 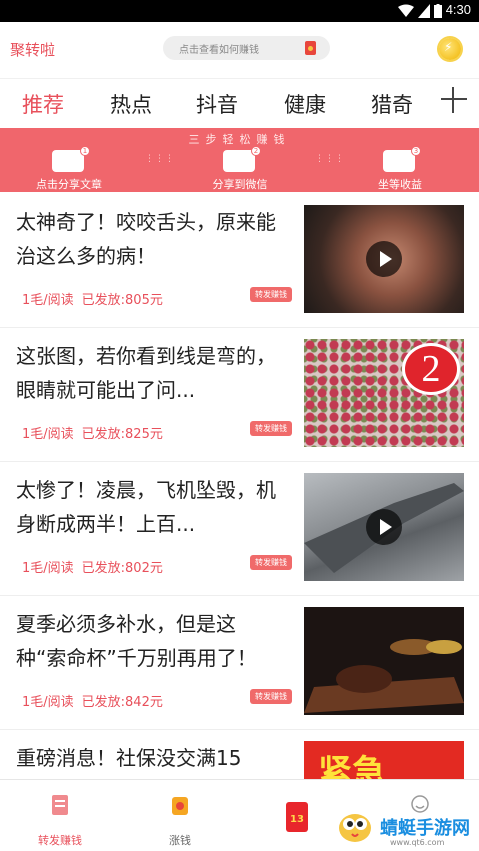 What do you see at coordinates (355, 828) in the screenshot?
I see `mascot-logo` at bounding box center [355, 828].